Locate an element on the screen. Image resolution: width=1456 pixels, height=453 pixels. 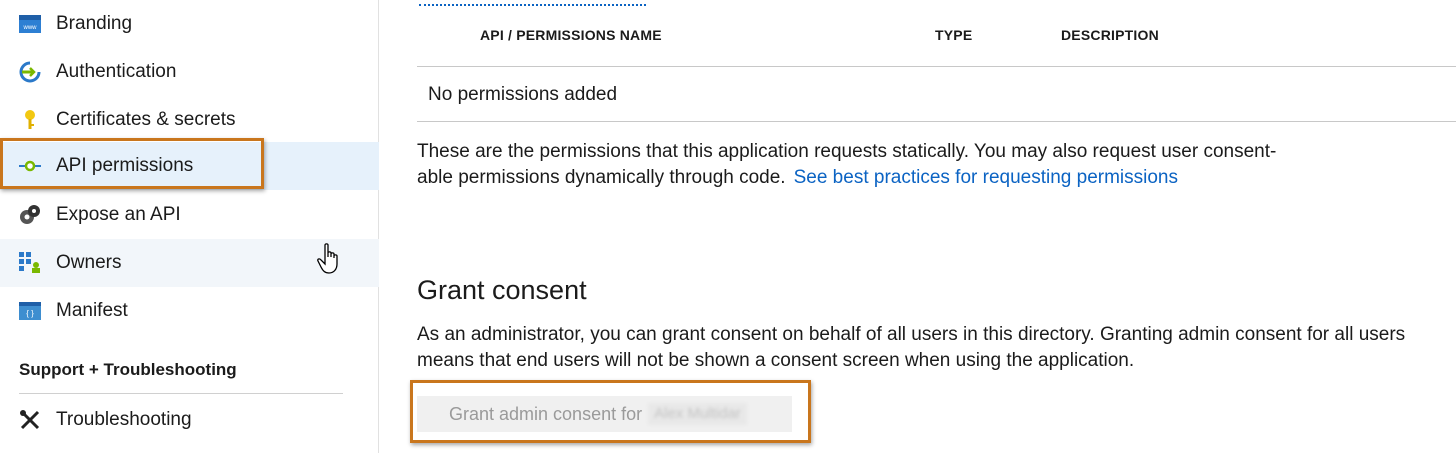
highlight-box-api-permissions is located at coordinates (132, 163).